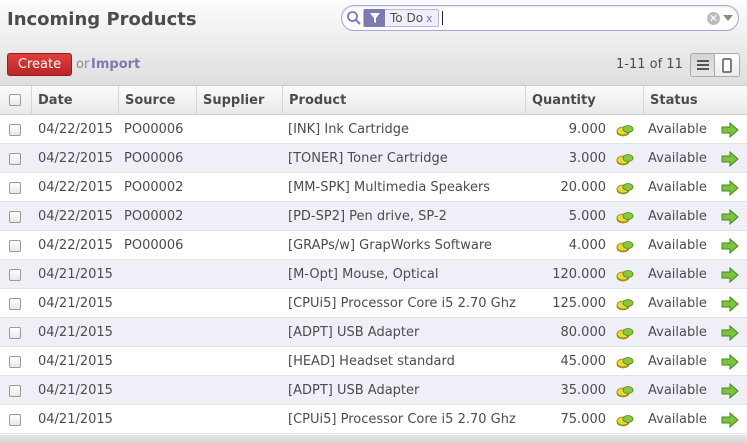  What do you see at coordinates (695, 100) in the screenshot?
I see `column-status: Status` at bounding box center [695, 100].